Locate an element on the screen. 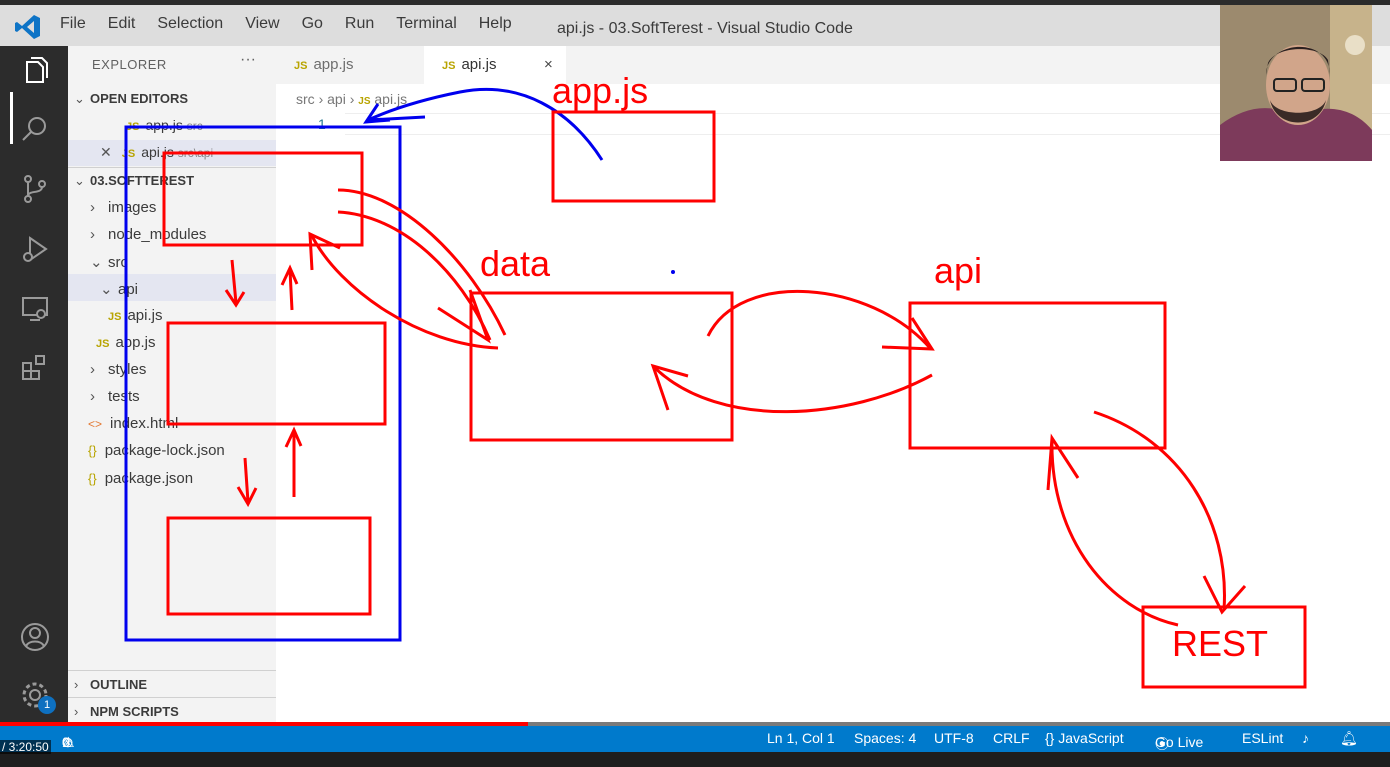  menu-edit: Edit is located at coordinates (122, 24).